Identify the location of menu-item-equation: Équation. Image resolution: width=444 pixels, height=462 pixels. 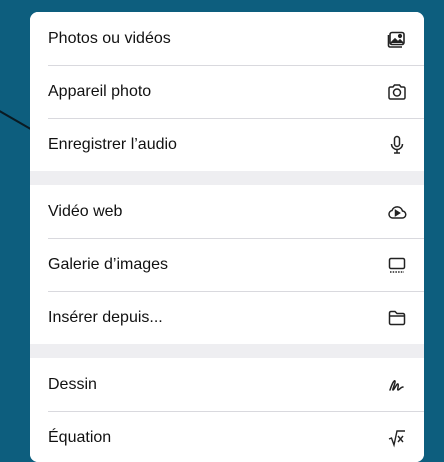
(227, 436).